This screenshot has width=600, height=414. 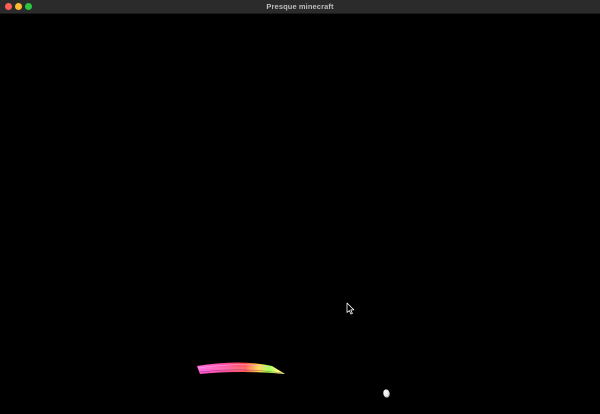 I want to click on title-bar: Presque minecraft, so click(x=300, y=7).